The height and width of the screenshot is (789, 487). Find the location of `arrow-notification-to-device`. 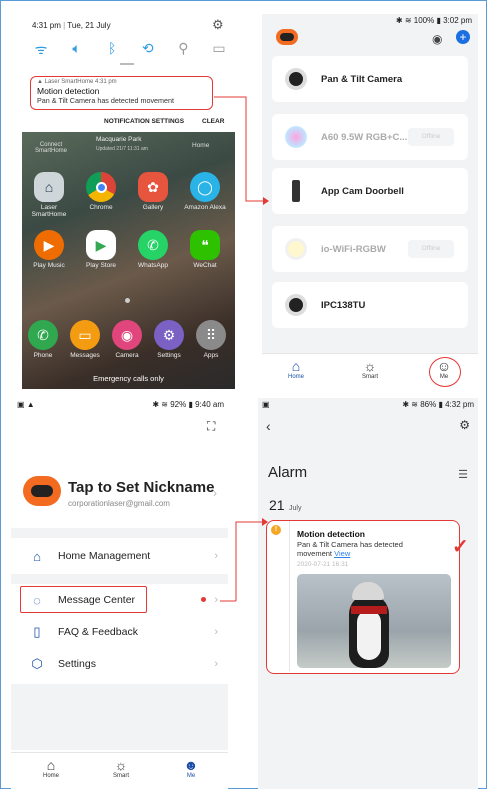

arrow-notification-to-device is located at coordinates (238, 149).